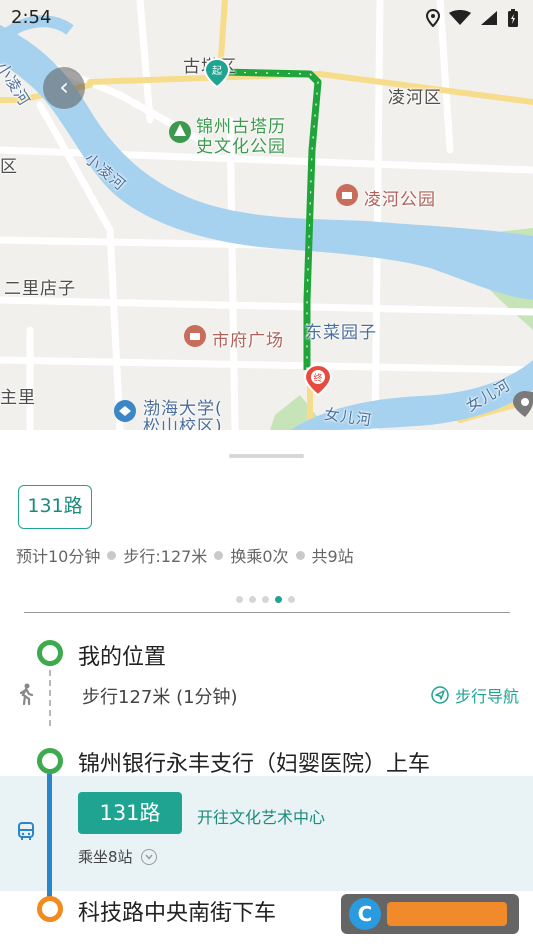 Image resolution: width=533 pixels, height=948 pixels. Describe the element at coordinates (486, 696) in the screenshot. I see `walk-navigation-label: 步行导航` at that location.